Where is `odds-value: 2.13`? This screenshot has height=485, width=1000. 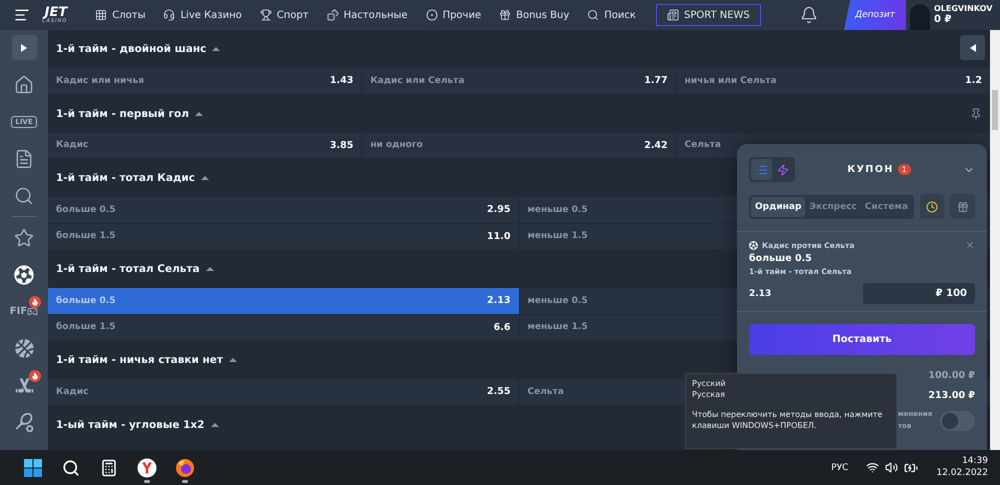 odds-value: 2.13 is located at coordinates (498, 300).